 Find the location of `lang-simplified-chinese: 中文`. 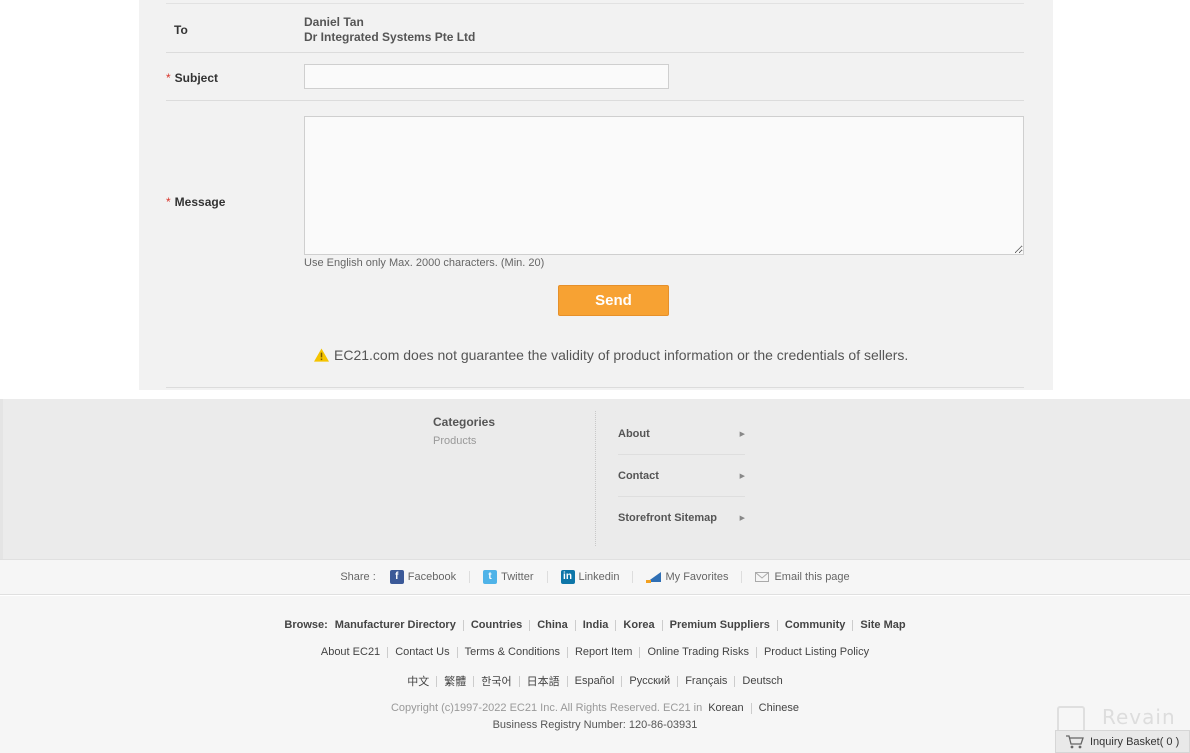

lang-simplified-chinese: 中文 is located at coordinates (418, 681).